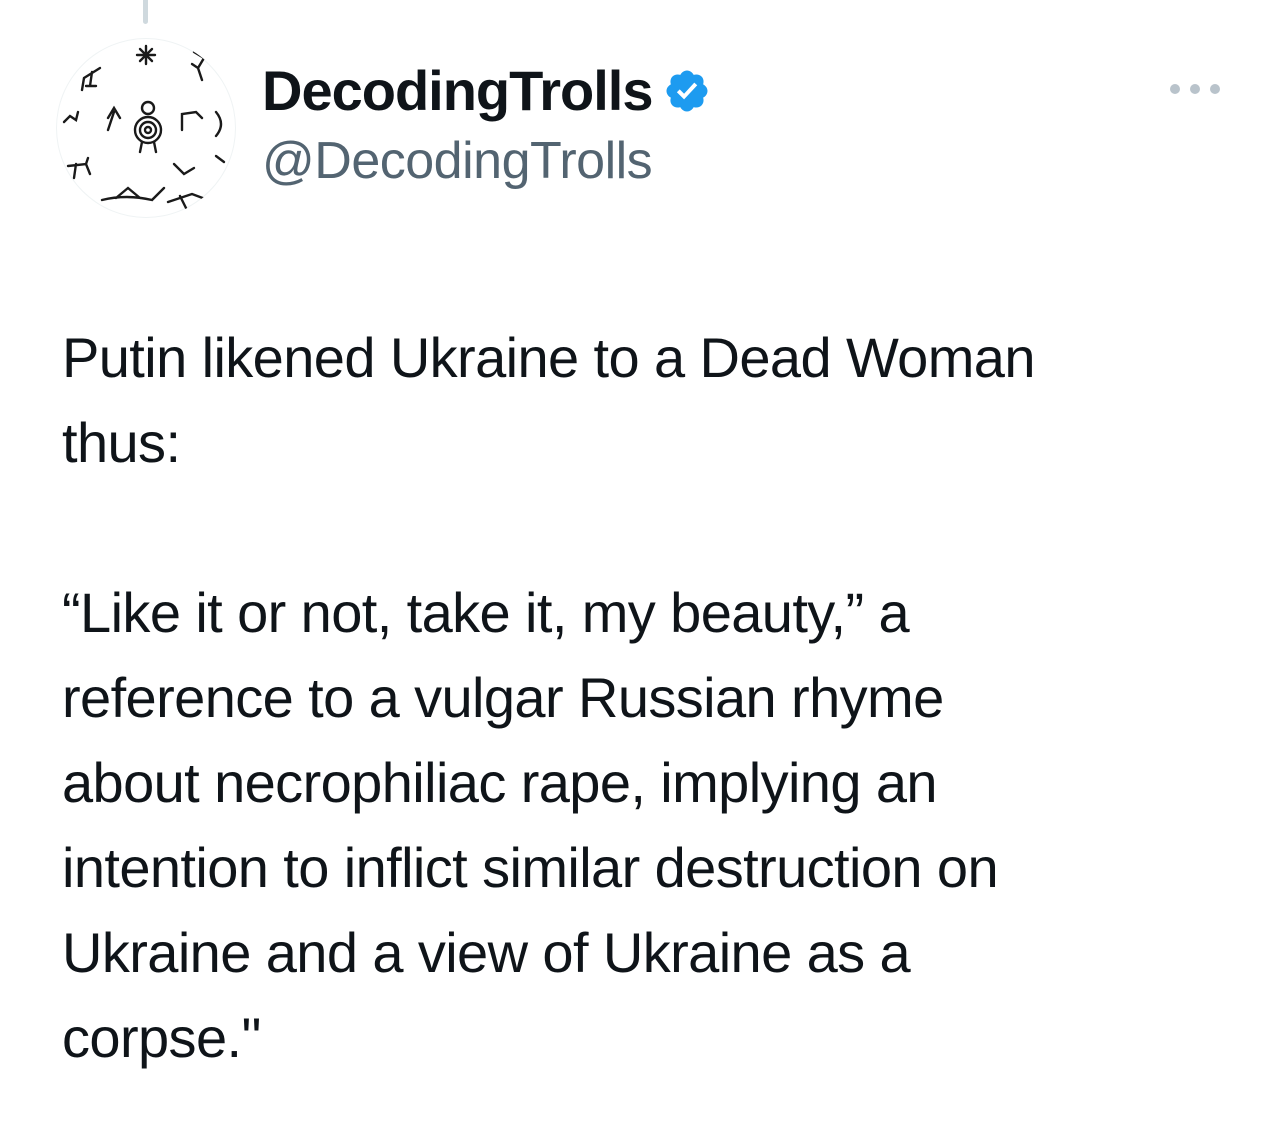 This screenshot has width=1284, height=1126. Describe the element at coordinates (145, 12) in the screenshot. I see `thread-connector-line` at that location.